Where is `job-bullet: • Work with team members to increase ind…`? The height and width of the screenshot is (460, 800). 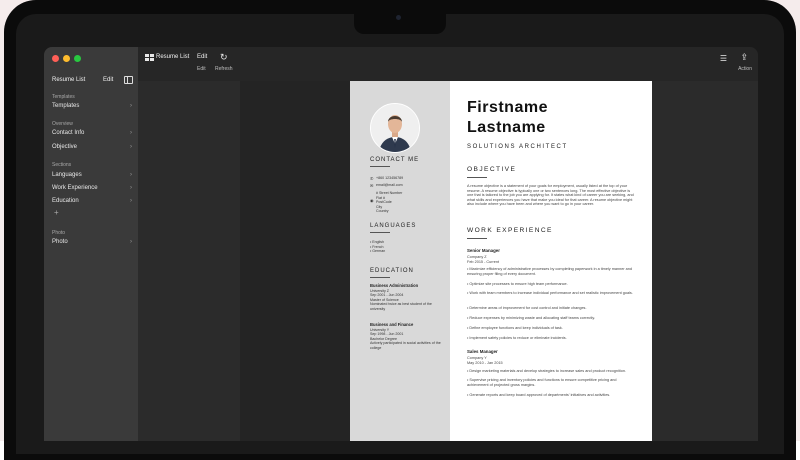
job-bullet: • Work with team members to increase ind… is located at coordinates (550, 293).